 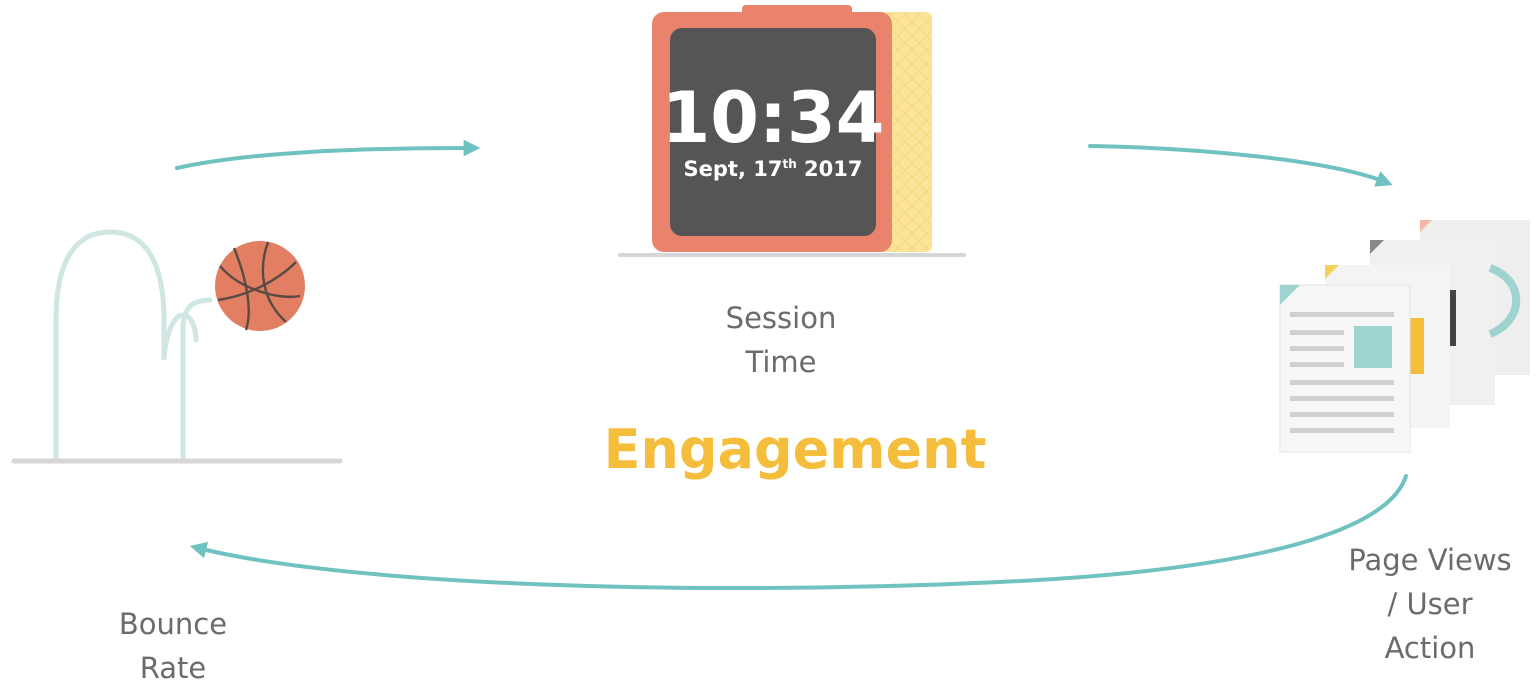 What do you see at coordinates (798, 532) in the screenshot?
I see `arrow-pageviews-to-bounce` at bounding box center [798, 532].